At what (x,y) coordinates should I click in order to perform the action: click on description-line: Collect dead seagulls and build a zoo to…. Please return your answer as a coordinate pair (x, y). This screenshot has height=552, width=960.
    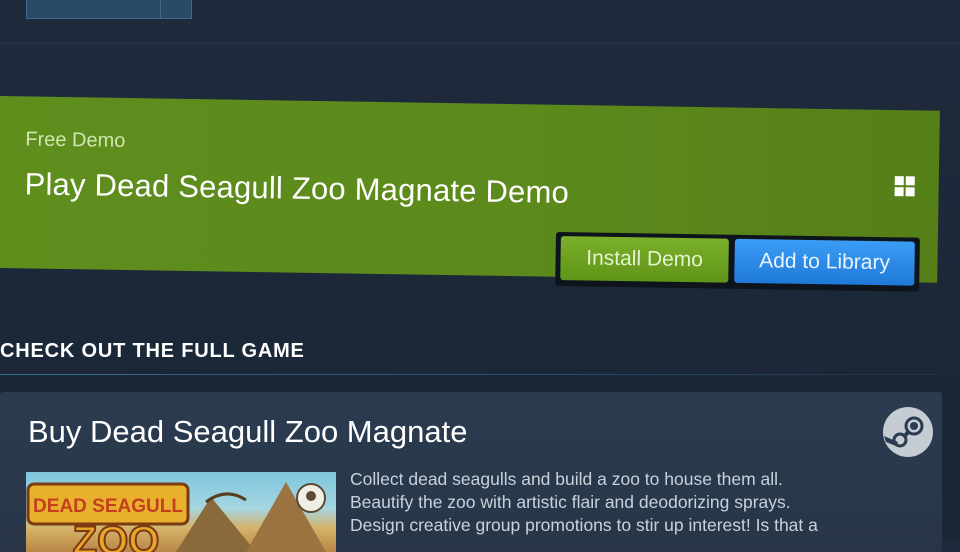
    Looking at the image, I should click on (566, 479).